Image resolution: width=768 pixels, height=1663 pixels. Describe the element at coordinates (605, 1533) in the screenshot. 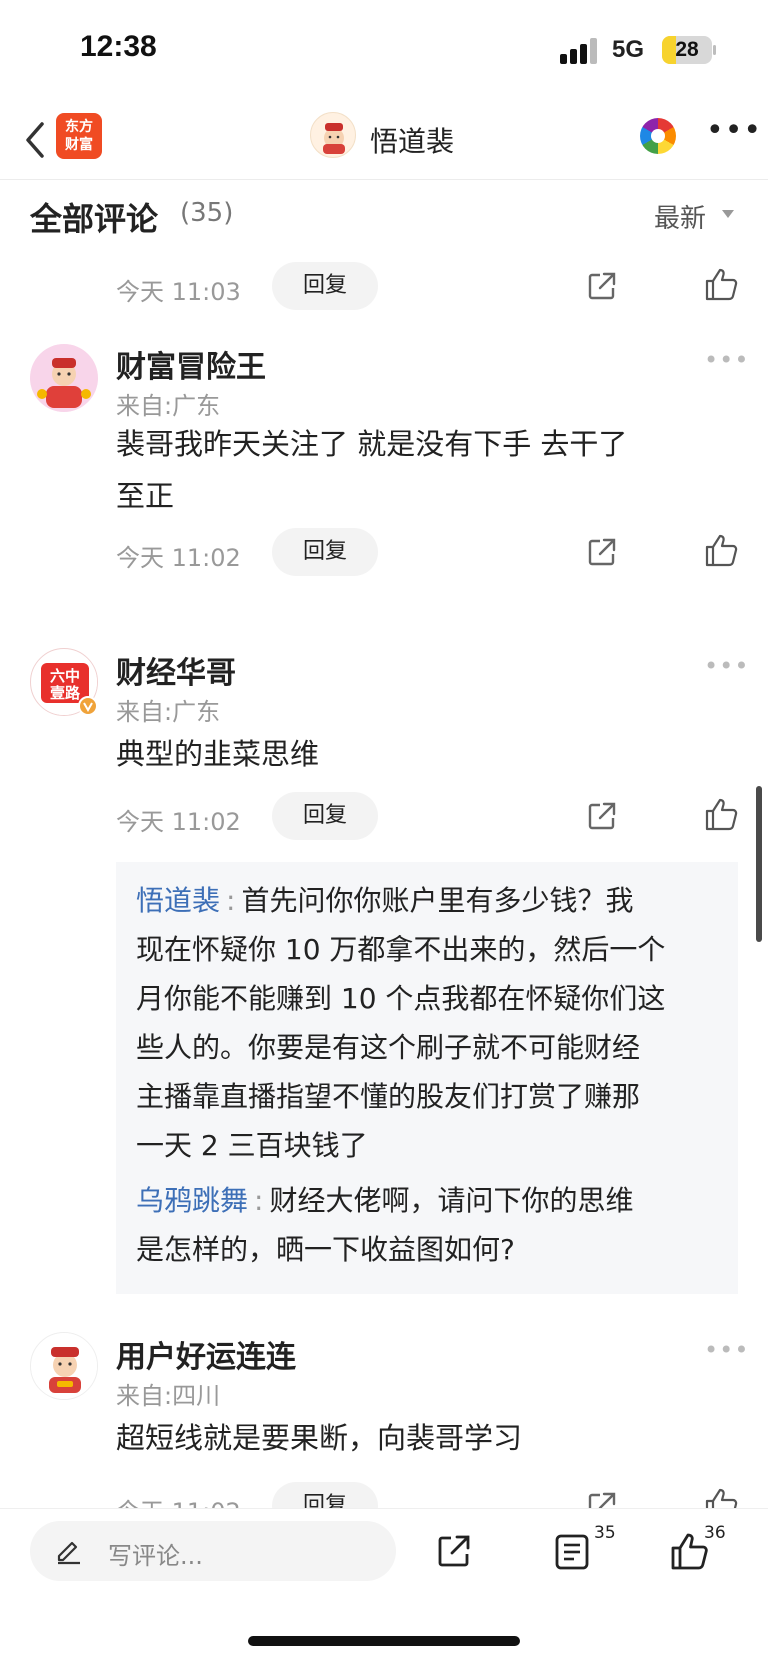

I see `comment-count-badge: 35` at that location.